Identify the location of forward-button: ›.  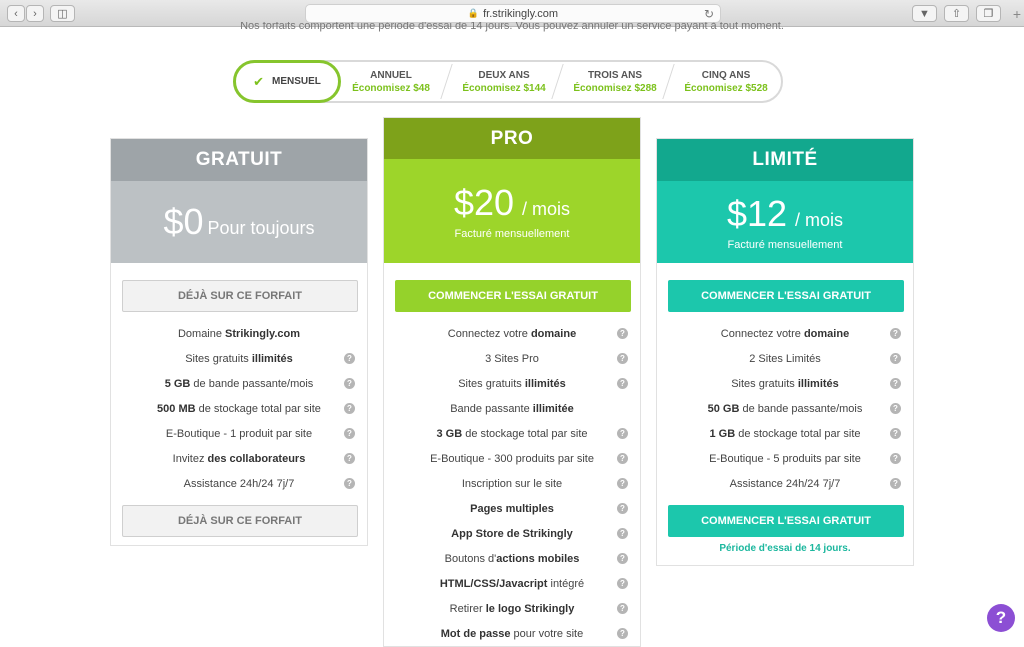
(35, 13).